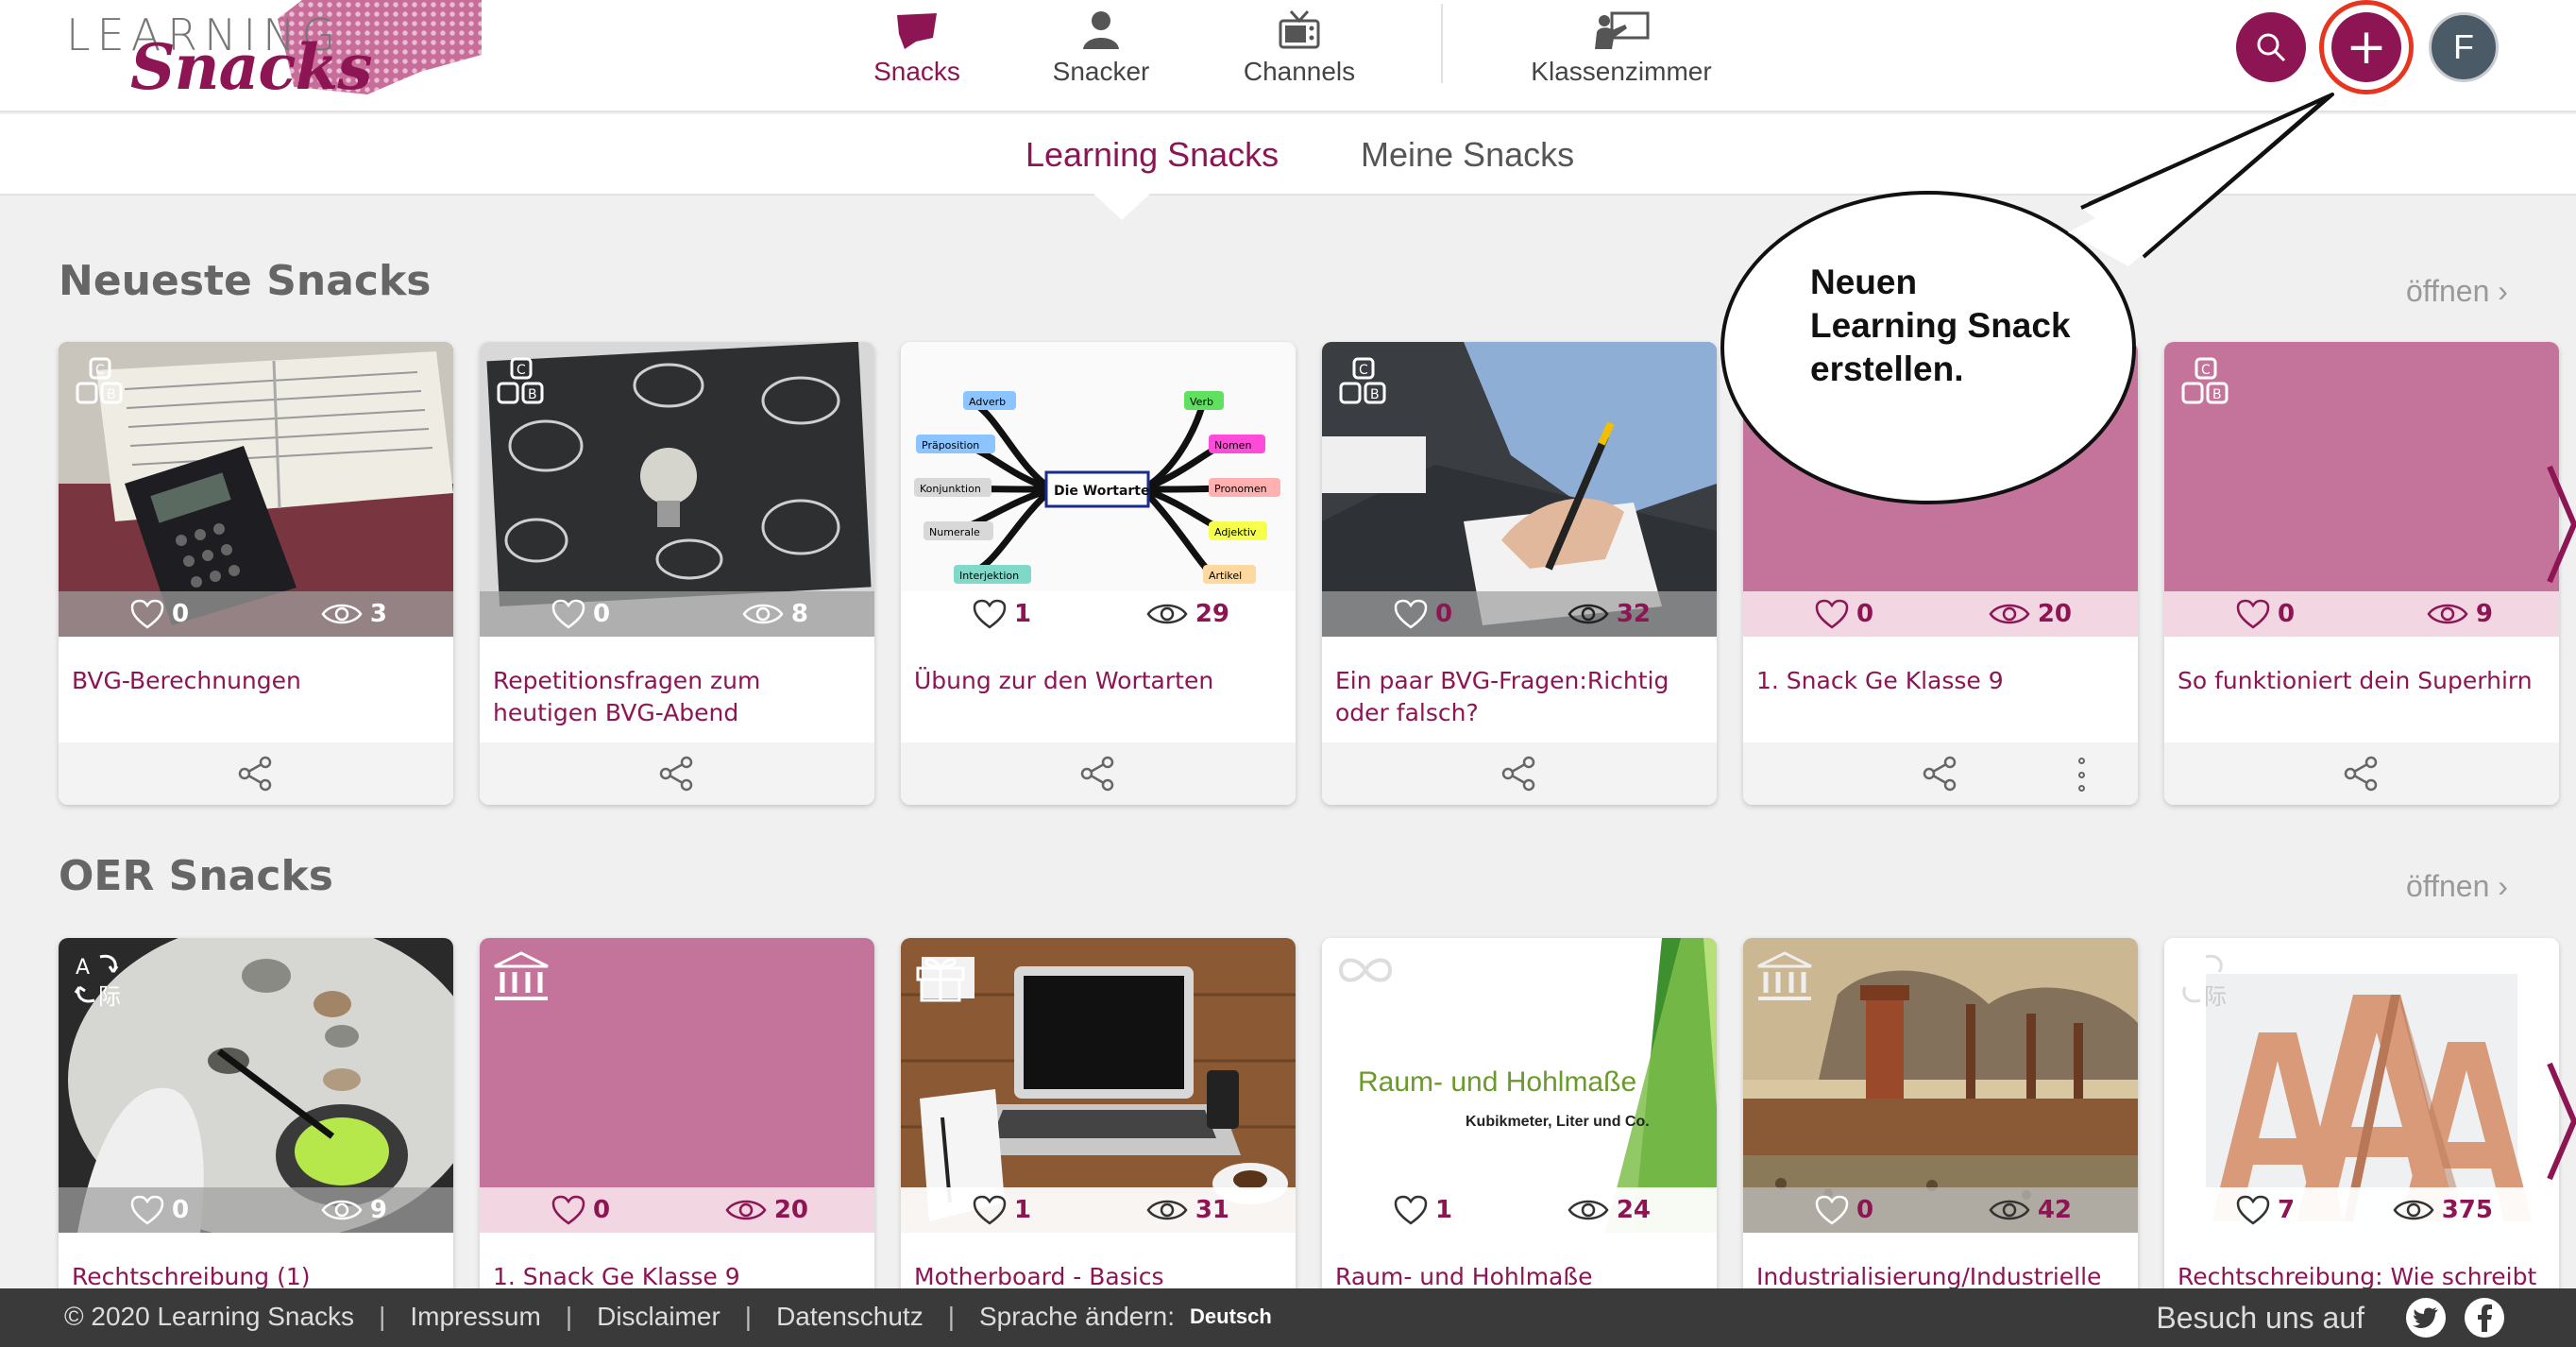 The image size is (2576, 1347). What do you see at coordinates (1299, 56) in the screenshot?
I see `nav-channels: Channels` at bounding box center [1299, 56].